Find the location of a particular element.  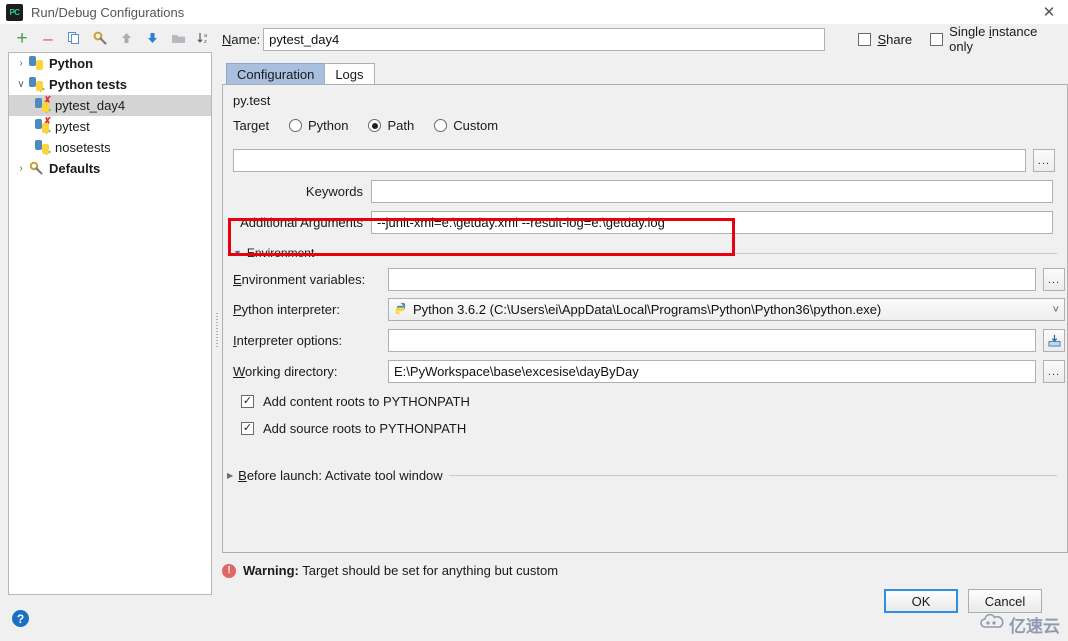

sidebar-item-python-tests: ∨ Python tests is located at coordinates (110, 84).